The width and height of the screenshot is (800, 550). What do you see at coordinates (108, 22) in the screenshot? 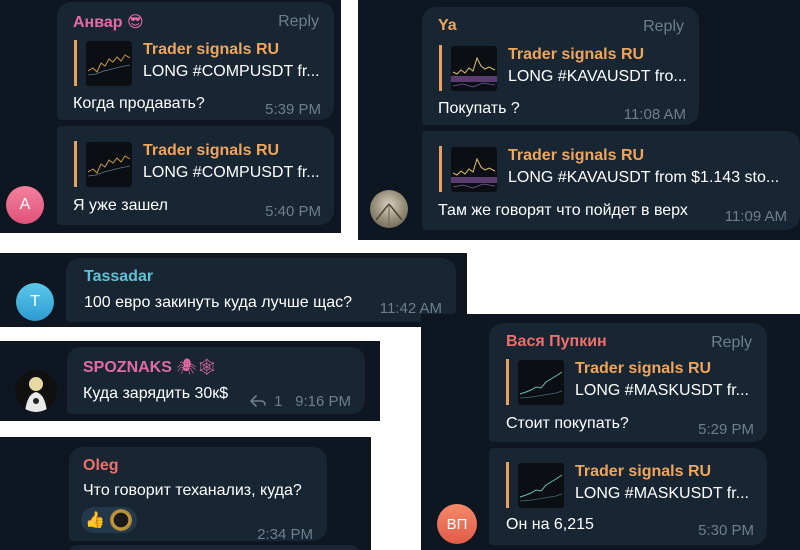
I see `sender-name: Анвар 😎` at bounding box center [108, 22].